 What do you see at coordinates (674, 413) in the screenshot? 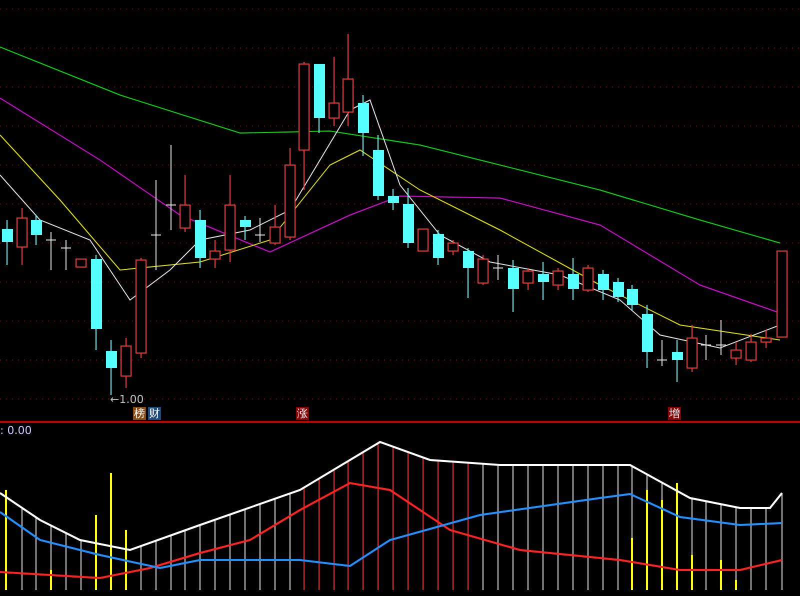
I see `signal-tag: 增` at bounding box center [674, 413].